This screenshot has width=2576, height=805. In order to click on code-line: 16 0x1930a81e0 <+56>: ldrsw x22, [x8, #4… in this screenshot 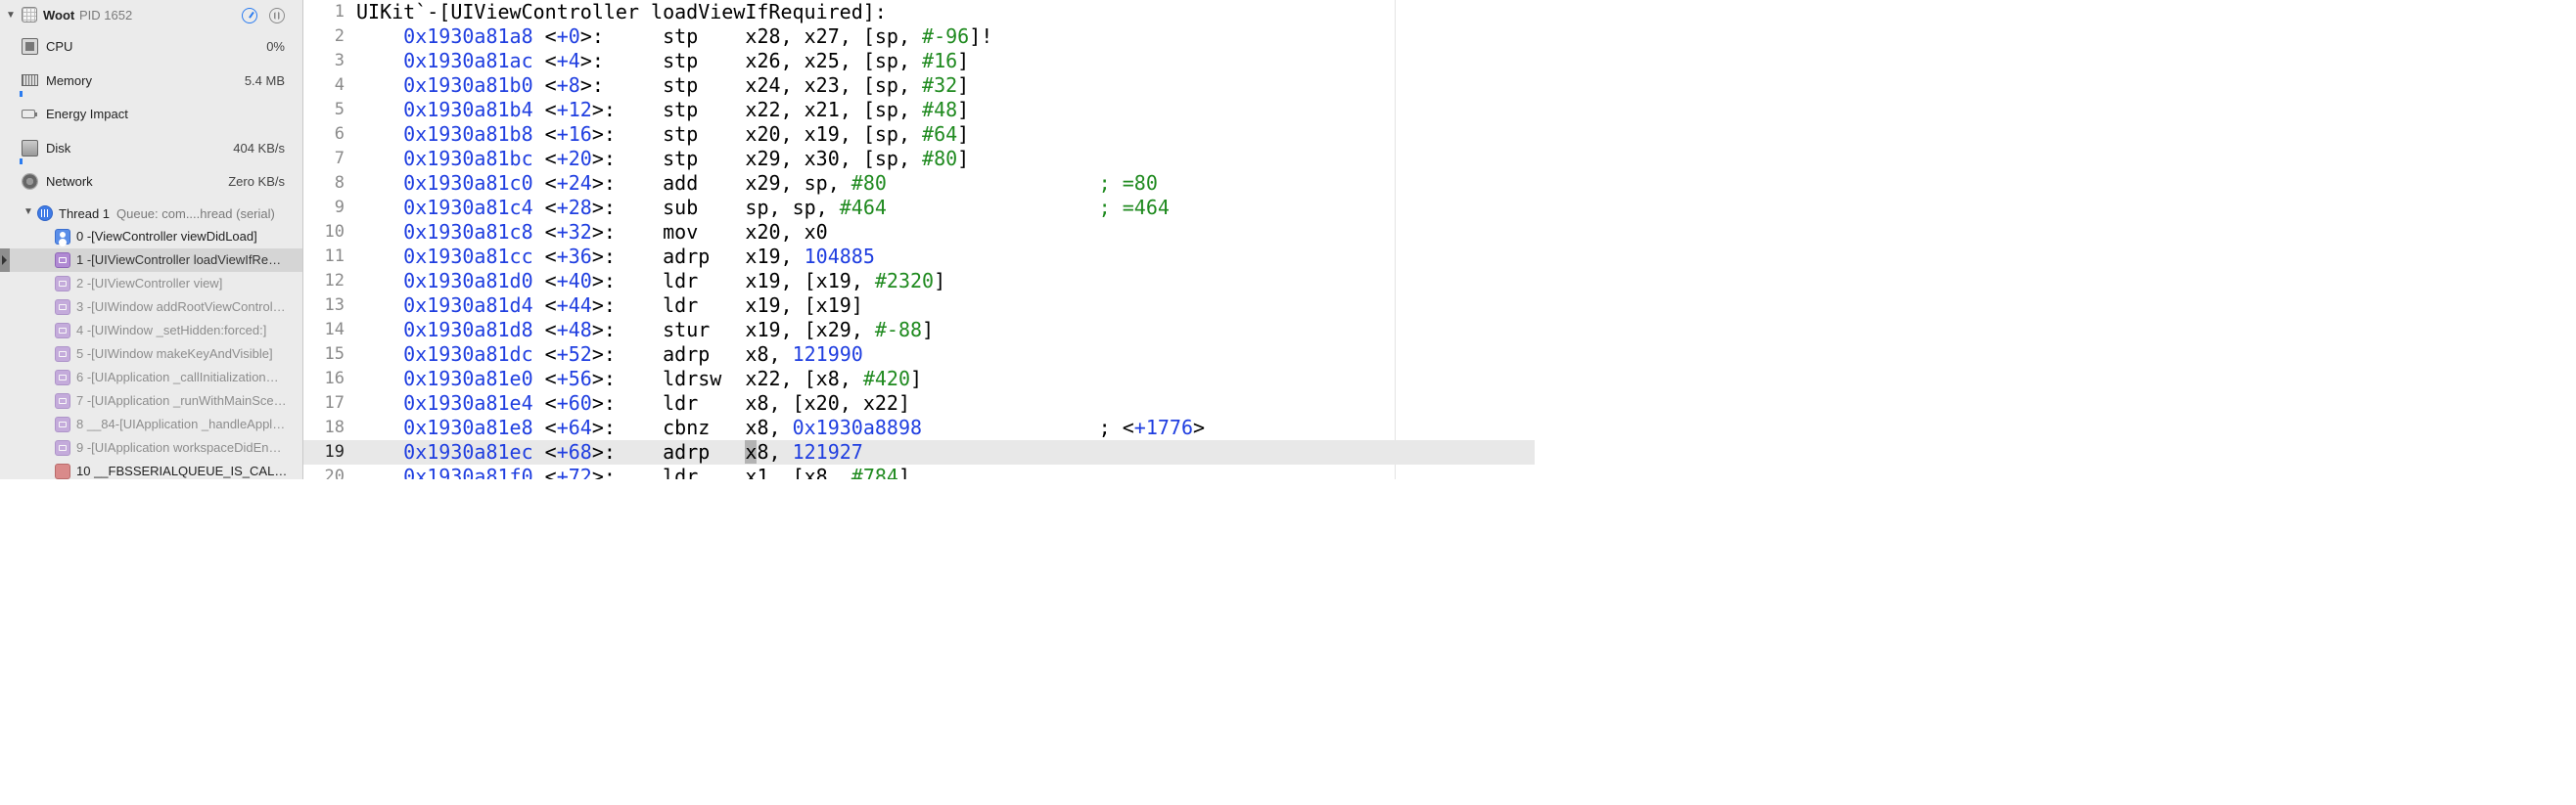, I will do `click(919, 379)`.